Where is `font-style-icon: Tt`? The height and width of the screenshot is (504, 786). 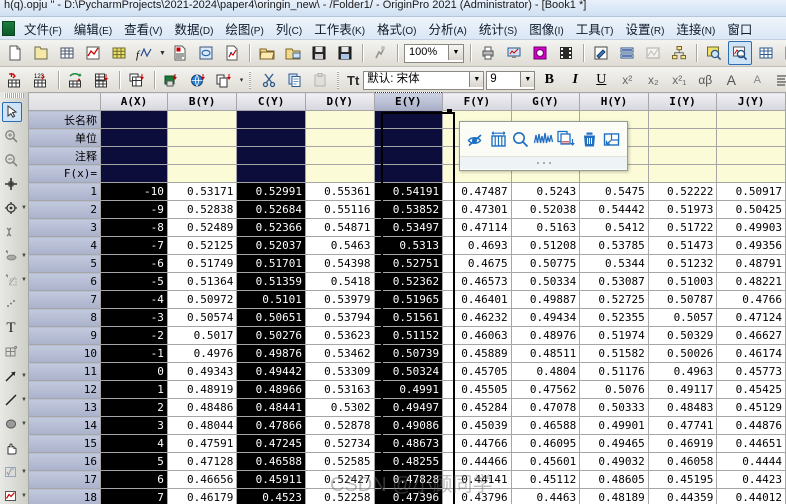
font-style-icon: Tt is located at coordinates (353, 80).